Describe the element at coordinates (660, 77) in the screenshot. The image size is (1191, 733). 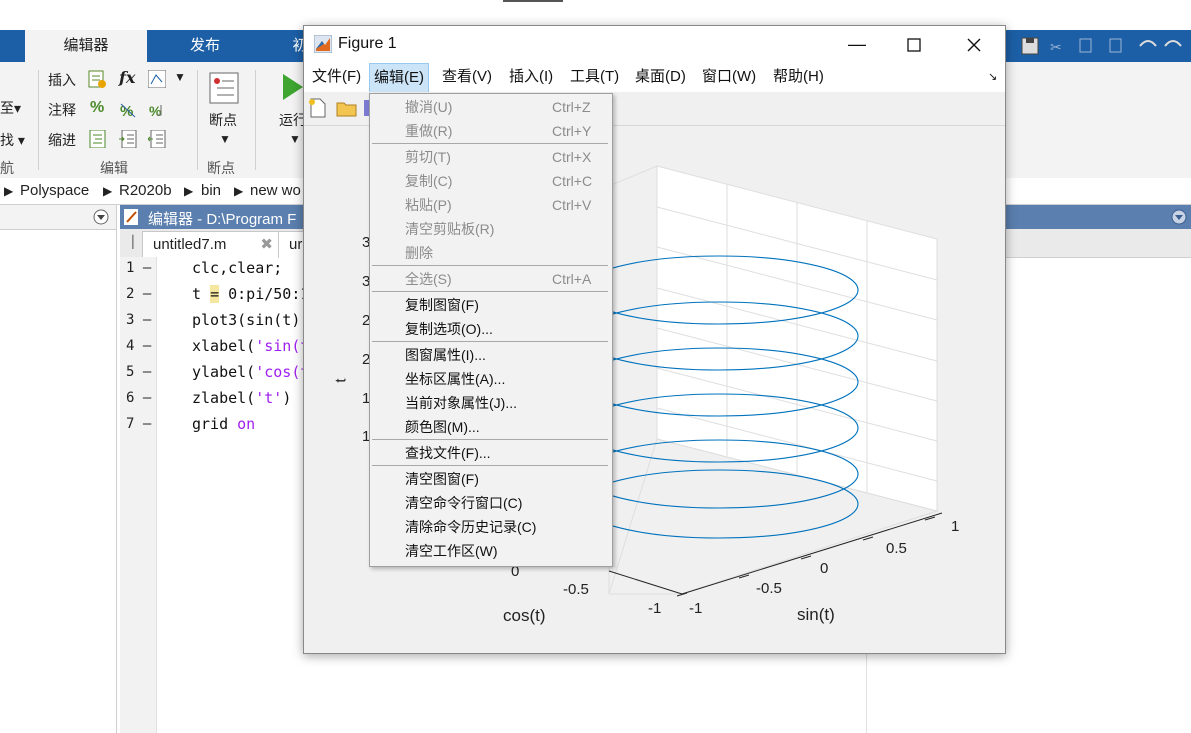
I see `menu-desktop: 桌面(D)` at that location.